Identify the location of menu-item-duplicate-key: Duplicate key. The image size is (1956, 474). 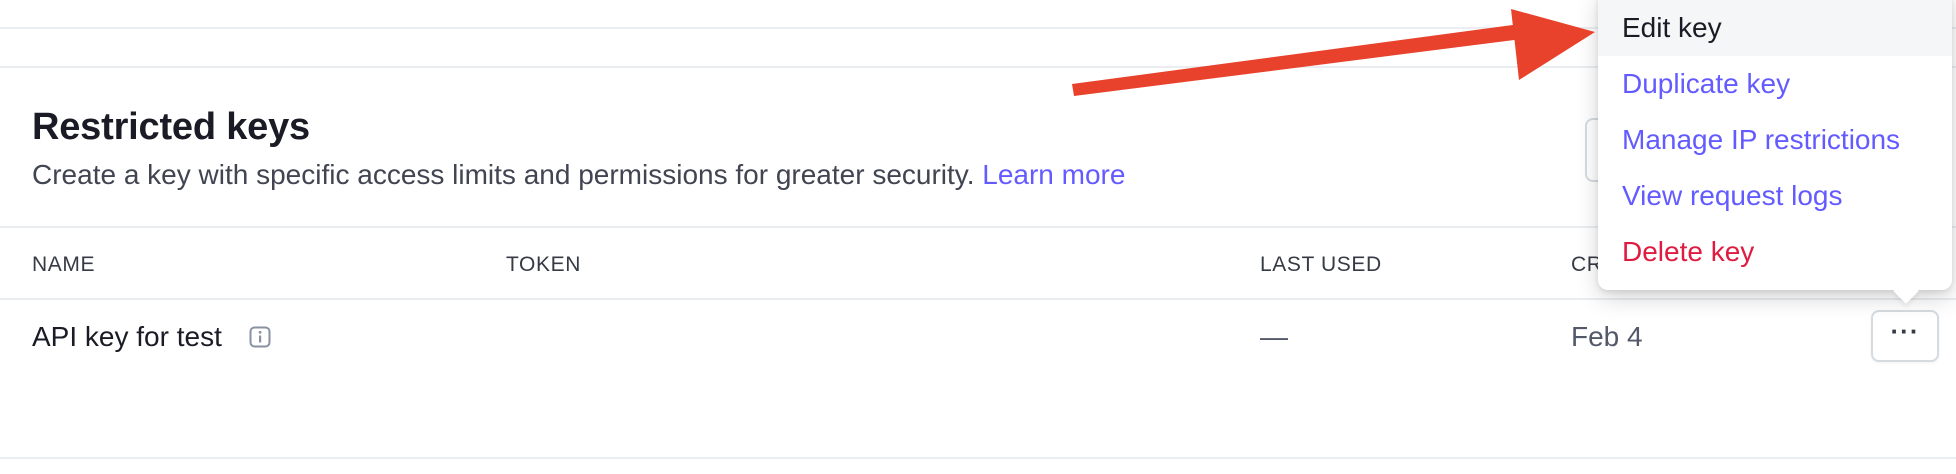
(1775, 84).